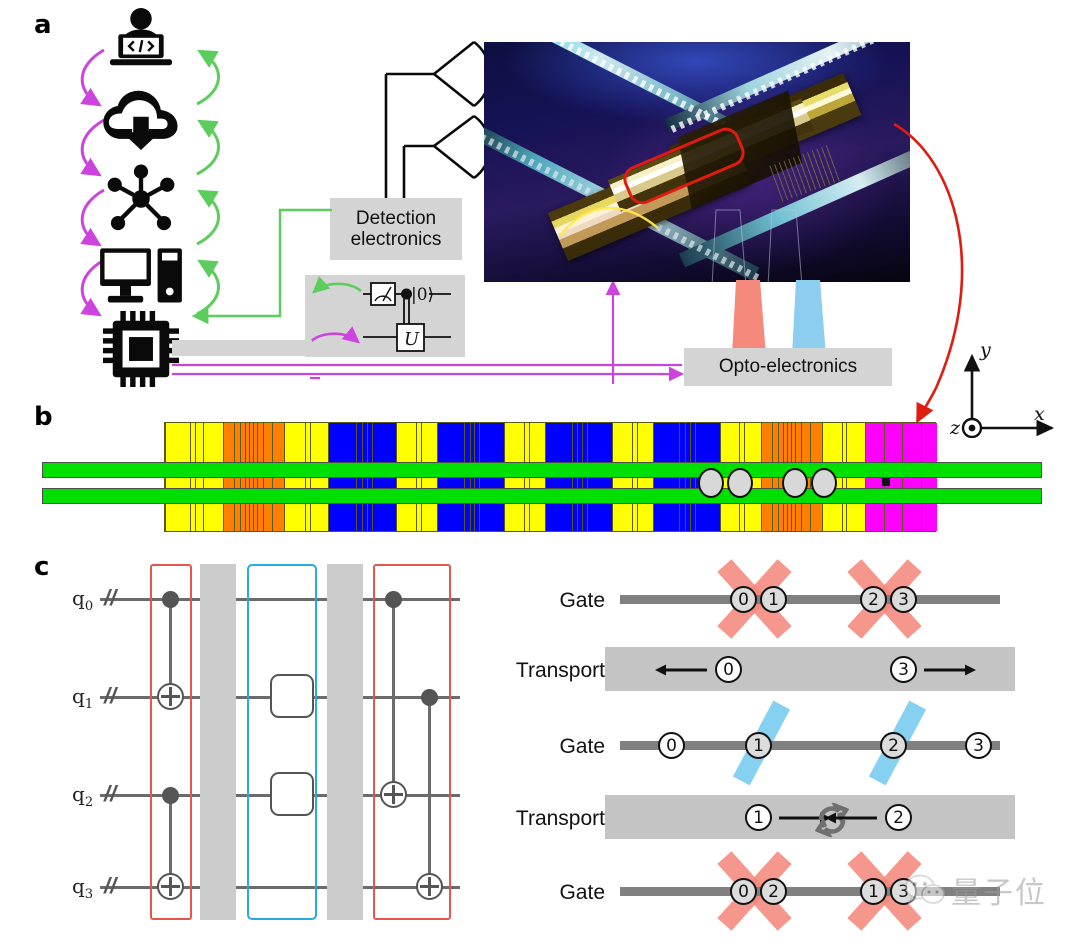 This screenshot has width=1080, height=948. What do you see at coordinates (903, 669) in the screenshot?
I see `transport-ion-3: 3` at bounding box center [903, 669].